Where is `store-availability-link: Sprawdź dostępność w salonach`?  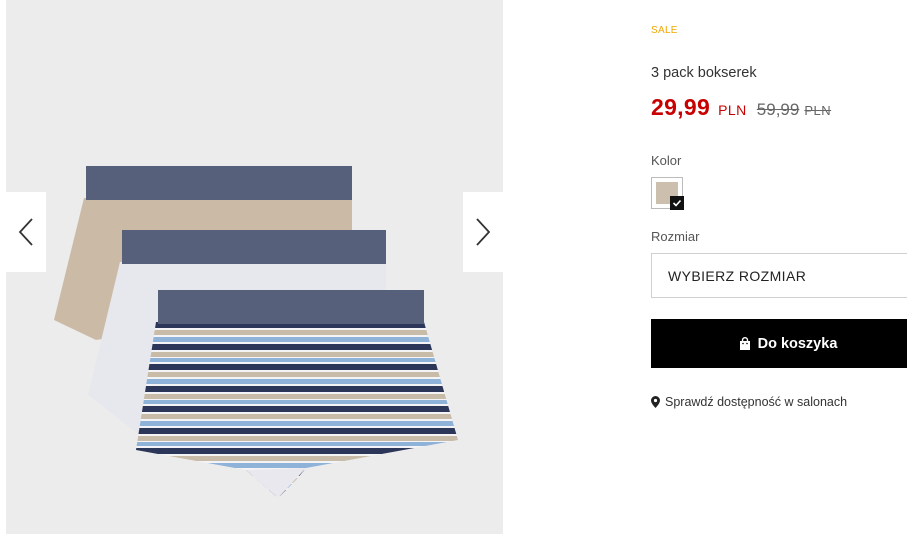
store-availability-link: Sprawdź dostępność w salonach is located at coordinates (749, 402).